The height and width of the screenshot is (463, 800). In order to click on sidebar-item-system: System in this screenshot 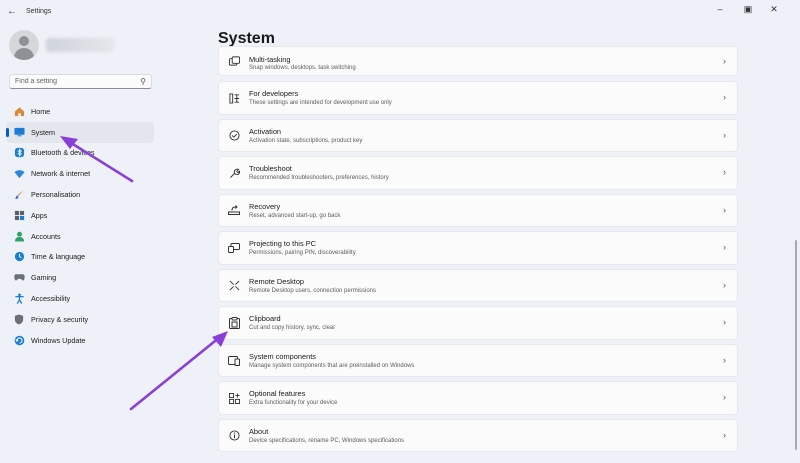, I will do `click(80, 132)`.